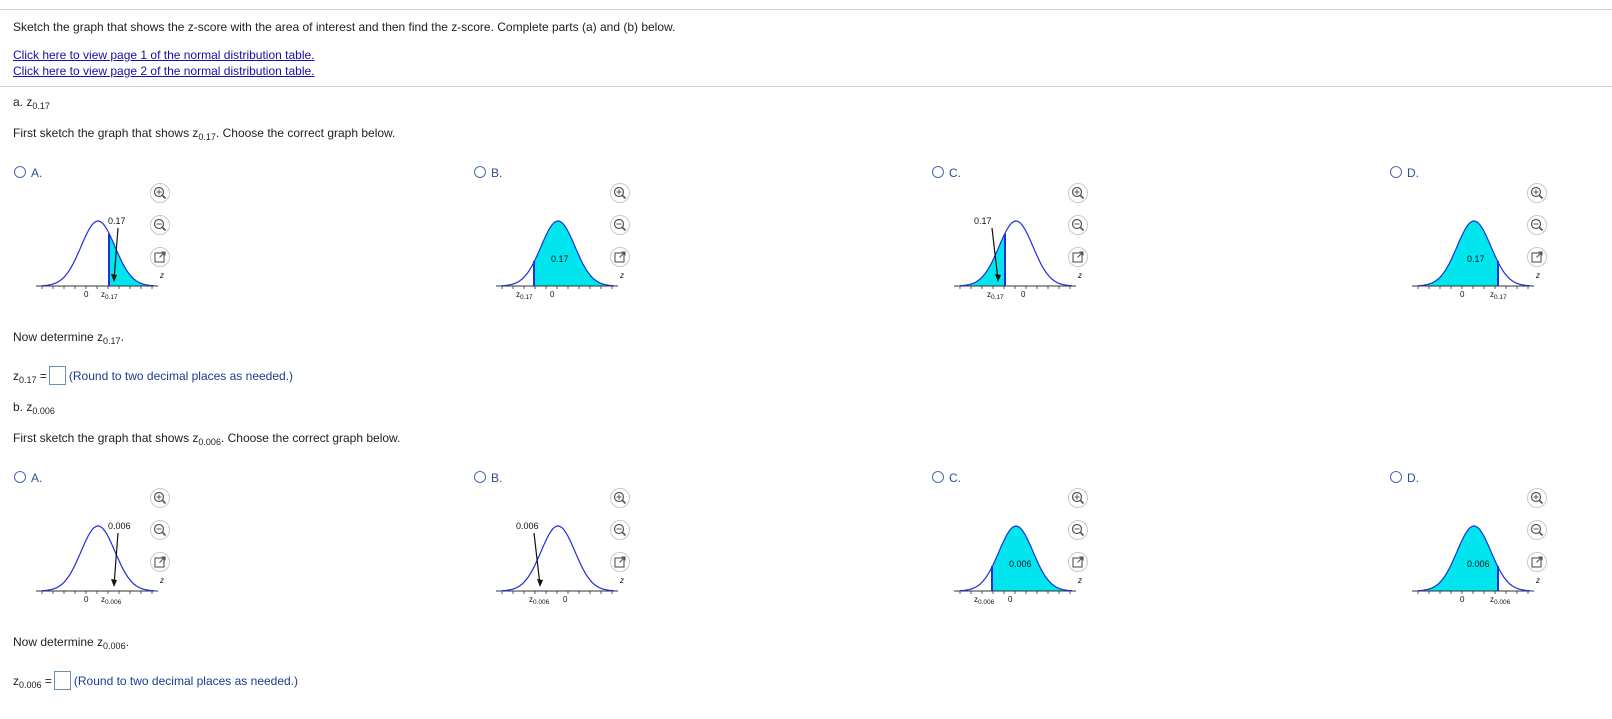 The height and width of the screenshot is (719, 1612). Describe the element at coordinates (488, 478) in the screenshot. I see `partb-option-b: B.` at that location.